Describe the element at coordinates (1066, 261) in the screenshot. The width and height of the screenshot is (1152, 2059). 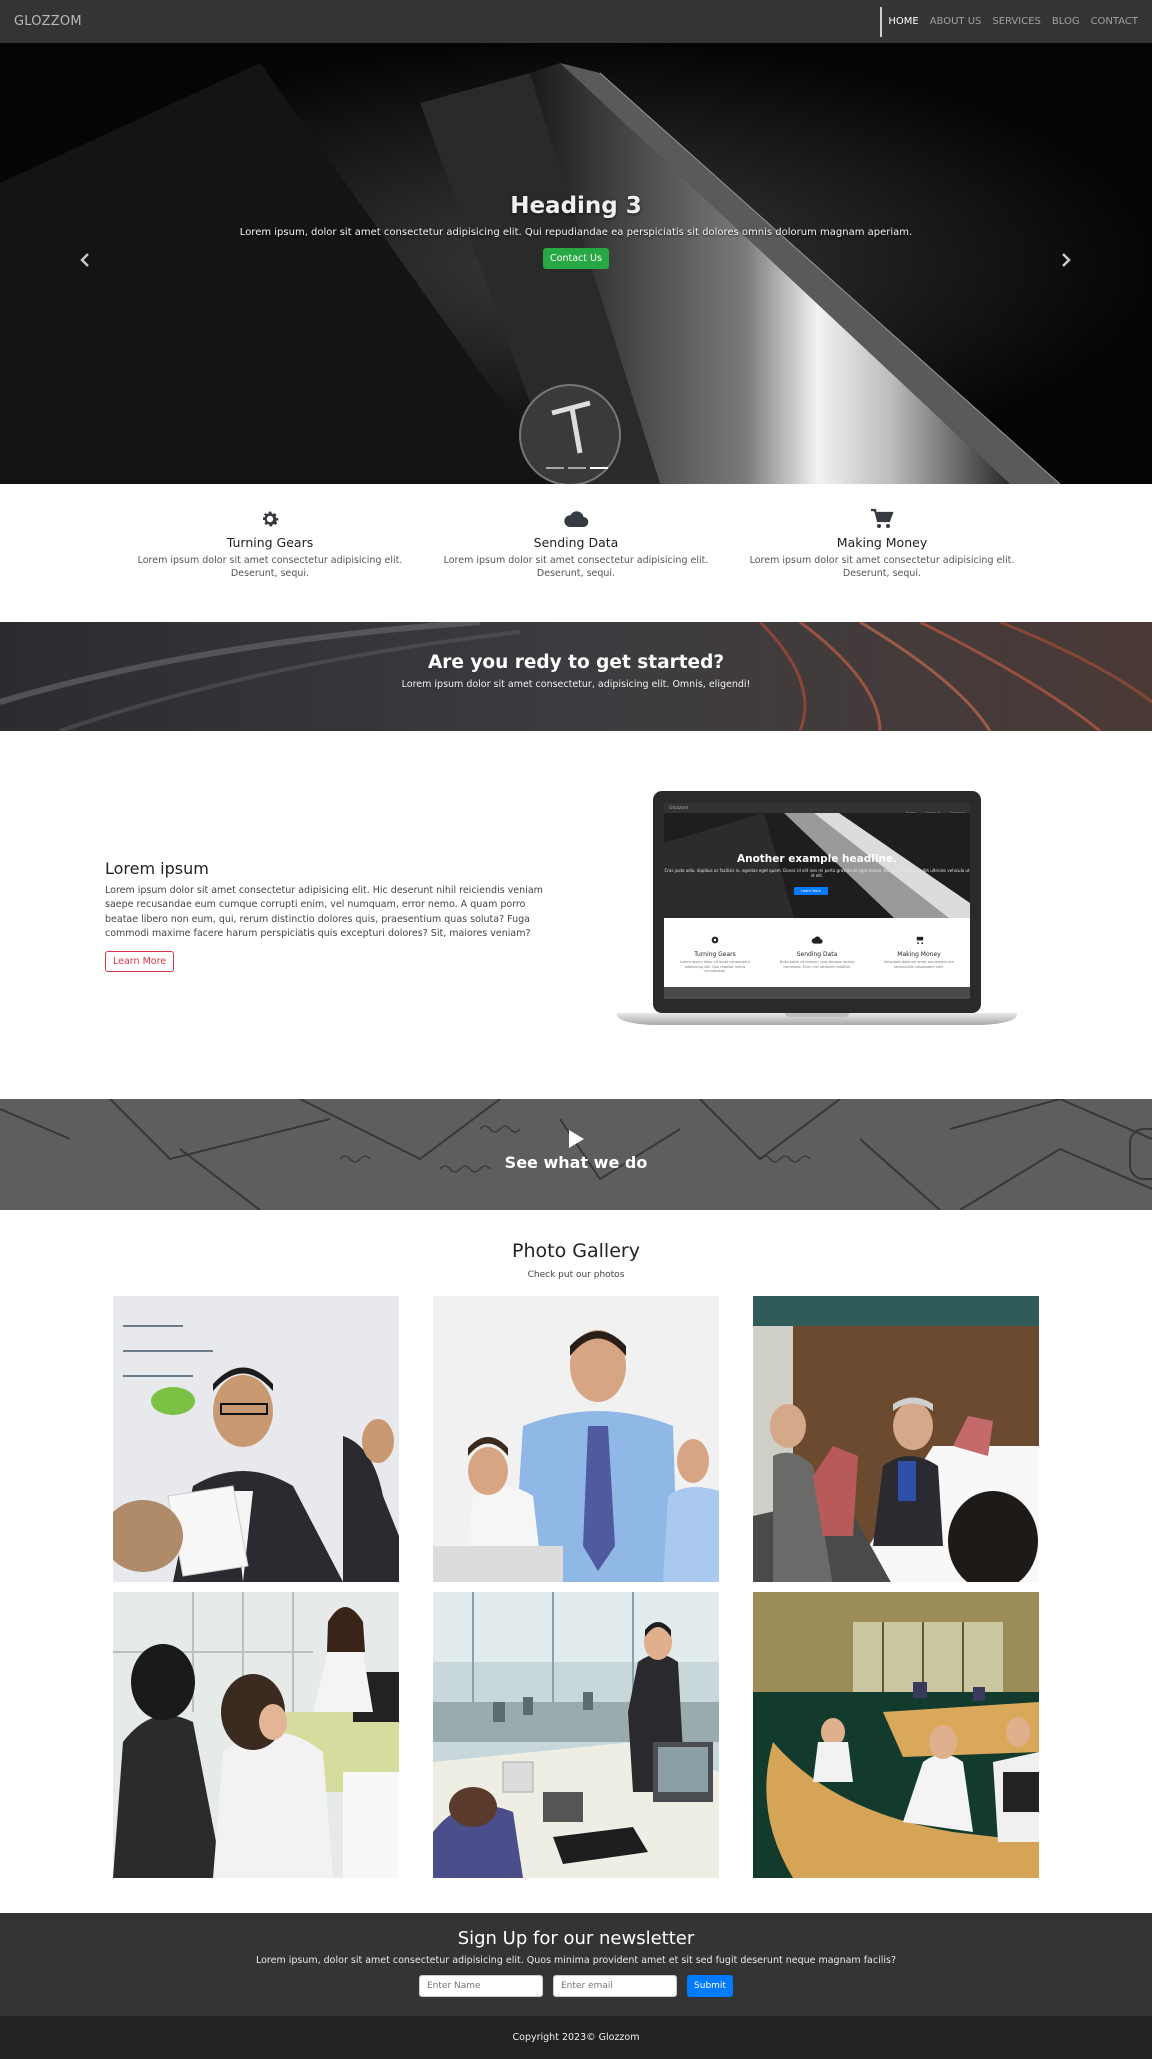
I see `chevron-right-icon` at that location.